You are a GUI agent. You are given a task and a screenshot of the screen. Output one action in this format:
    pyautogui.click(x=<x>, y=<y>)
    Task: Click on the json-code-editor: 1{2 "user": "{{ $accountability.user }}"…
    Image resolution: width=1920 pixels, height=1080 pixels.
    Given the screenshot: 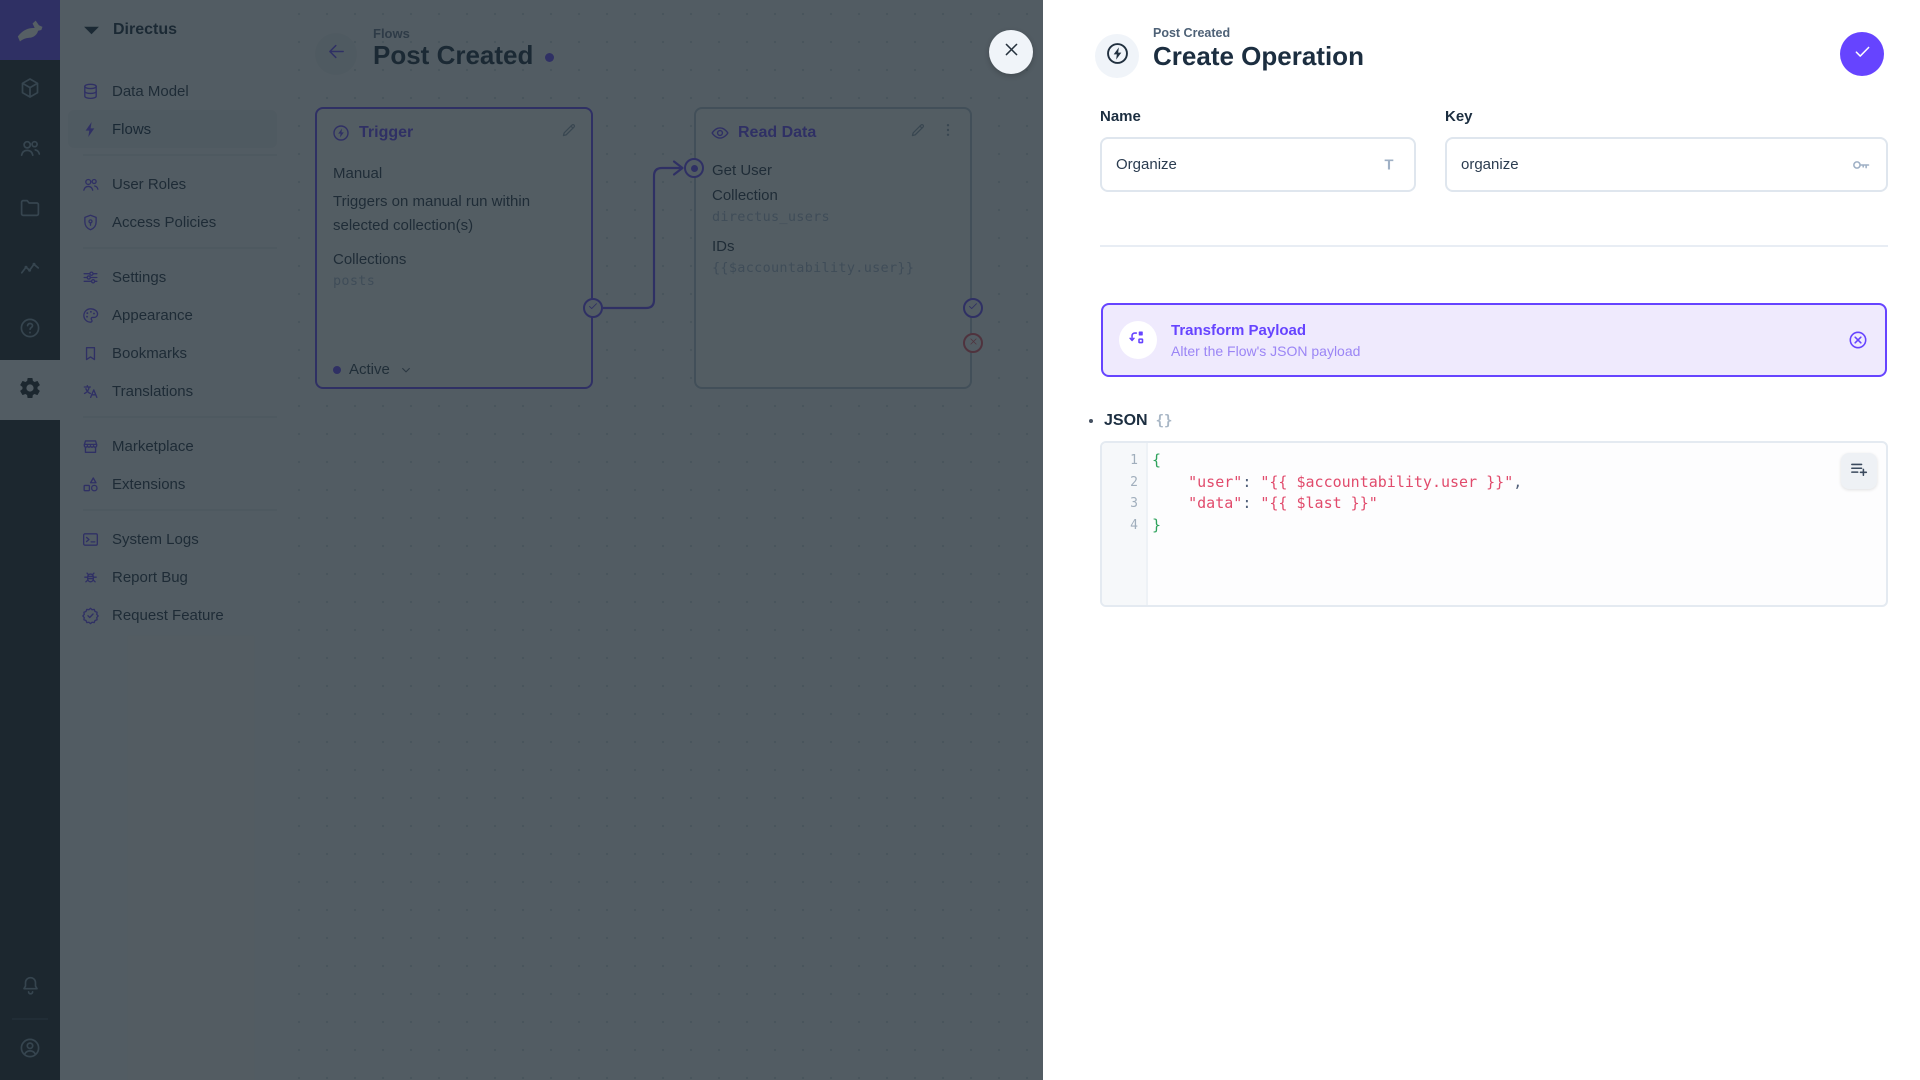 What is the action you would take?
    pyautogui.click(x=1494, y=524)
    